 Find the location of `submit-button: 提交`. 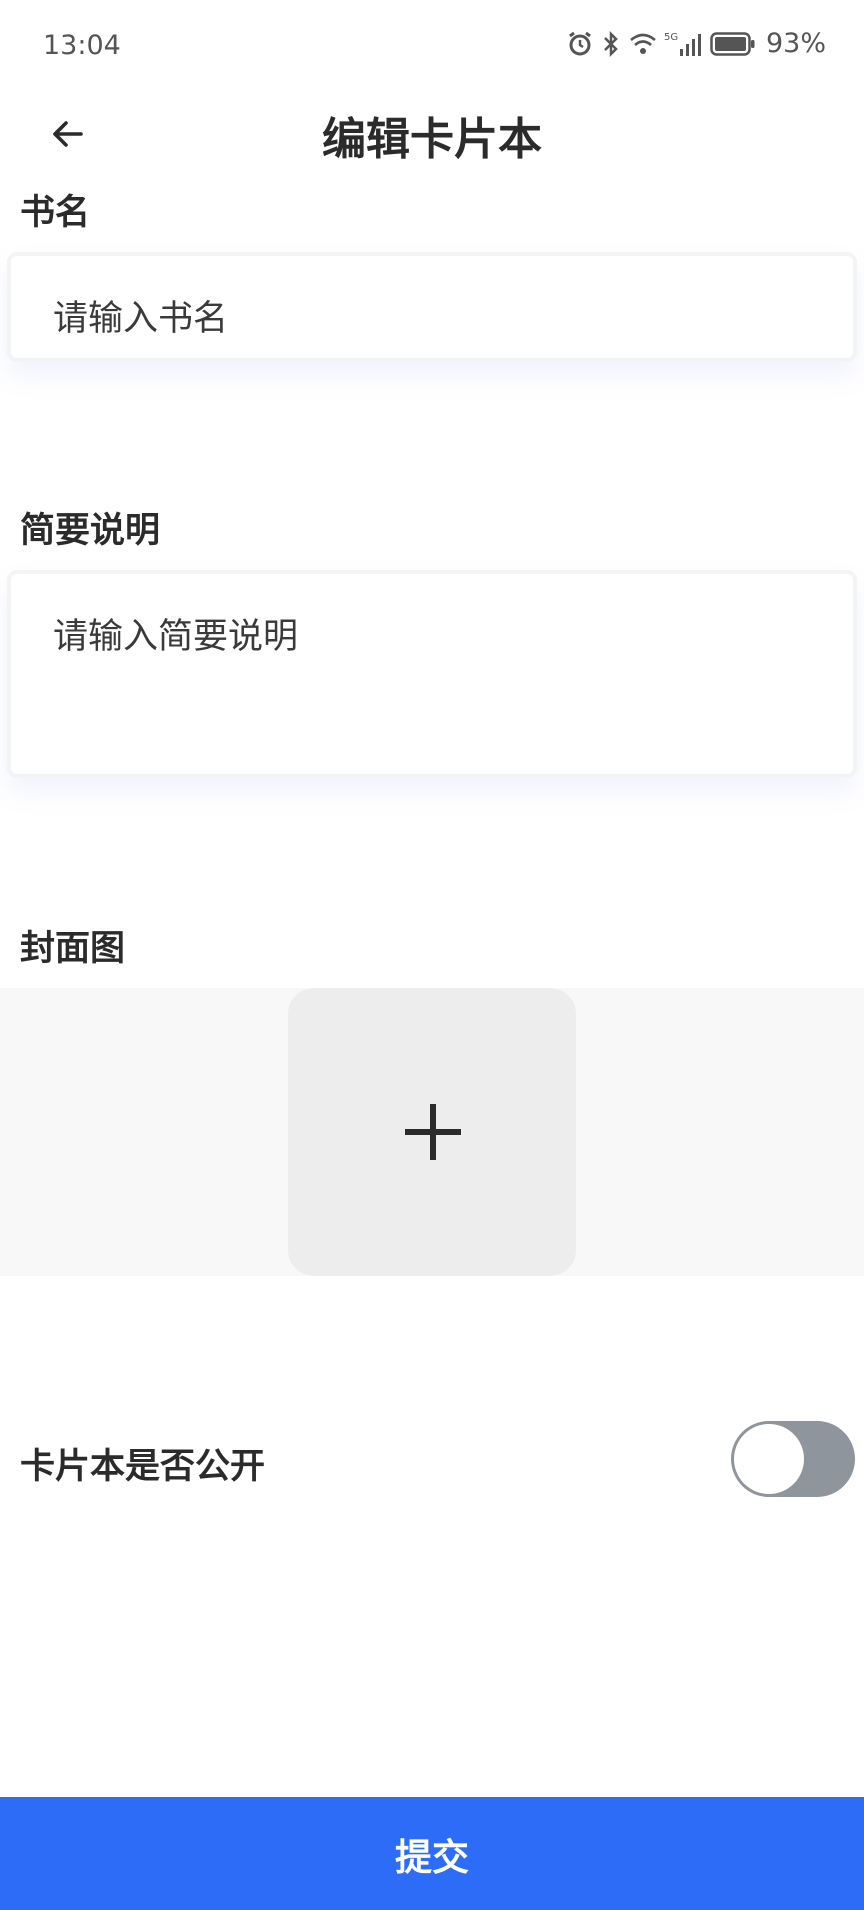

submit-button: 提交 is located at coordinates (432, 1853).